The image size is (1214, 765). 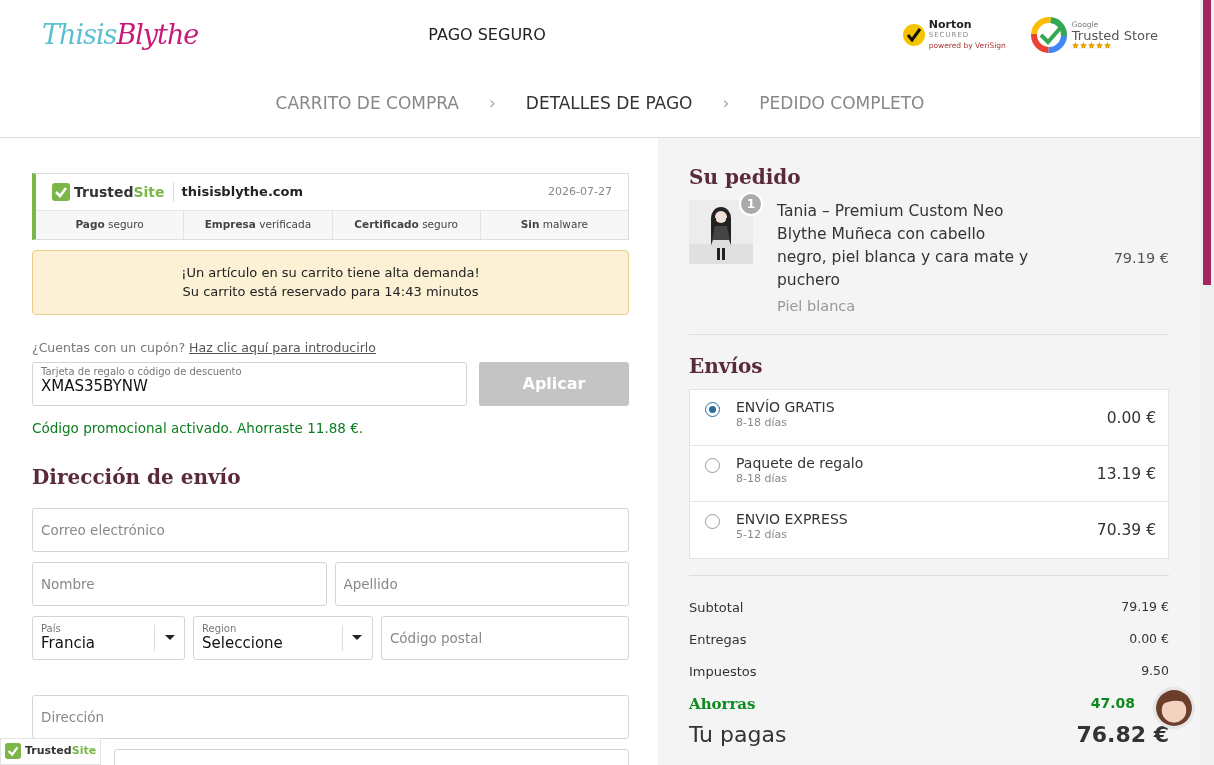 What do you see at coordinates (330, 716) in the screenshot?
I see `input-field: Dirección` at bounding box center [330, 716].